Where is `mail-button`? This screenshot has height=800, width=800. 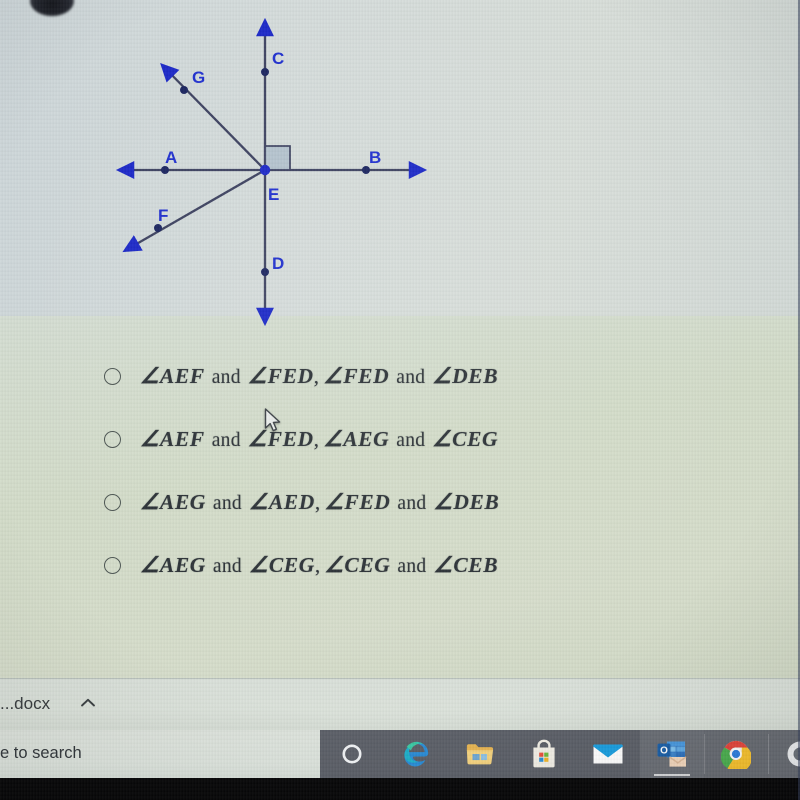
mail-button is located at coordinates (608, 754).